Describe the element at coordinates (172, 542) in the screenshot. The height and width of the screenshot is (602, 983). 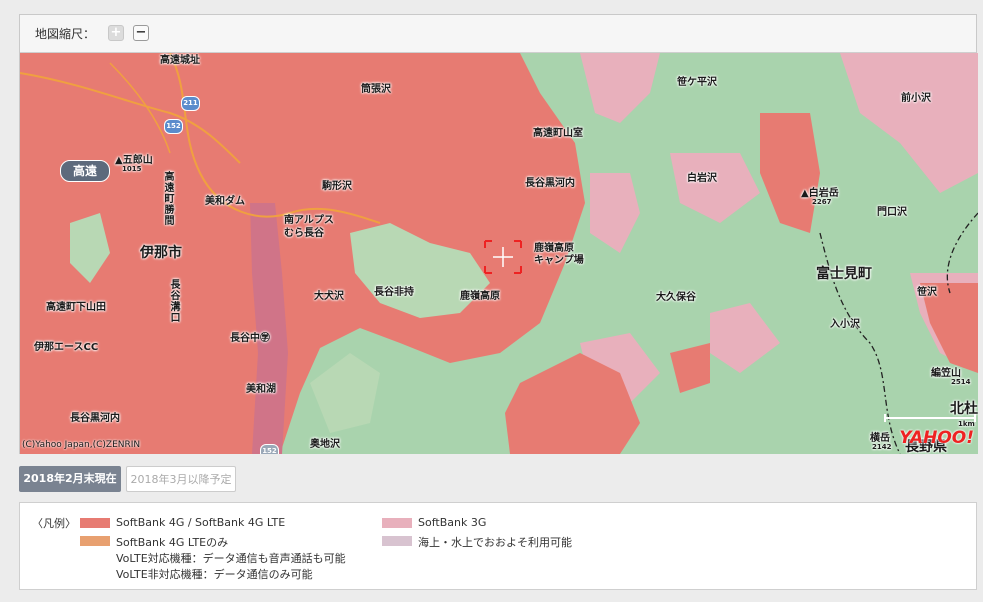
I see `legend-label-lte-only: SoftBank 4G LTEのみ` at that location.